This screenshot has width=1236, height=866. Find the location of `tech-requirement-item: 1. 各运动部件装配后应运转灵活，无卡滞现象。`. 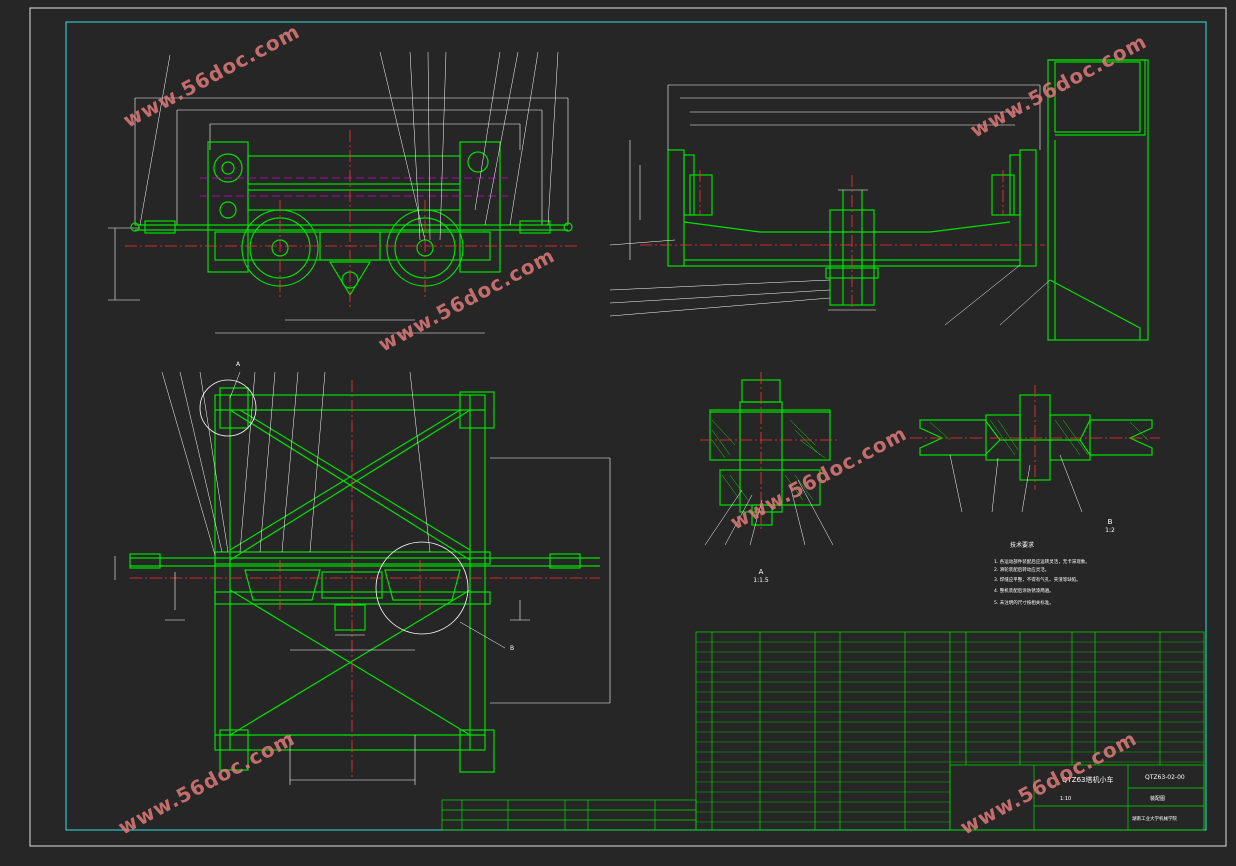

tech-requirement-item: 1. 各运动部件装配后应运转灵活，无卡滞现象。 is located at coordinates (1042, 561).